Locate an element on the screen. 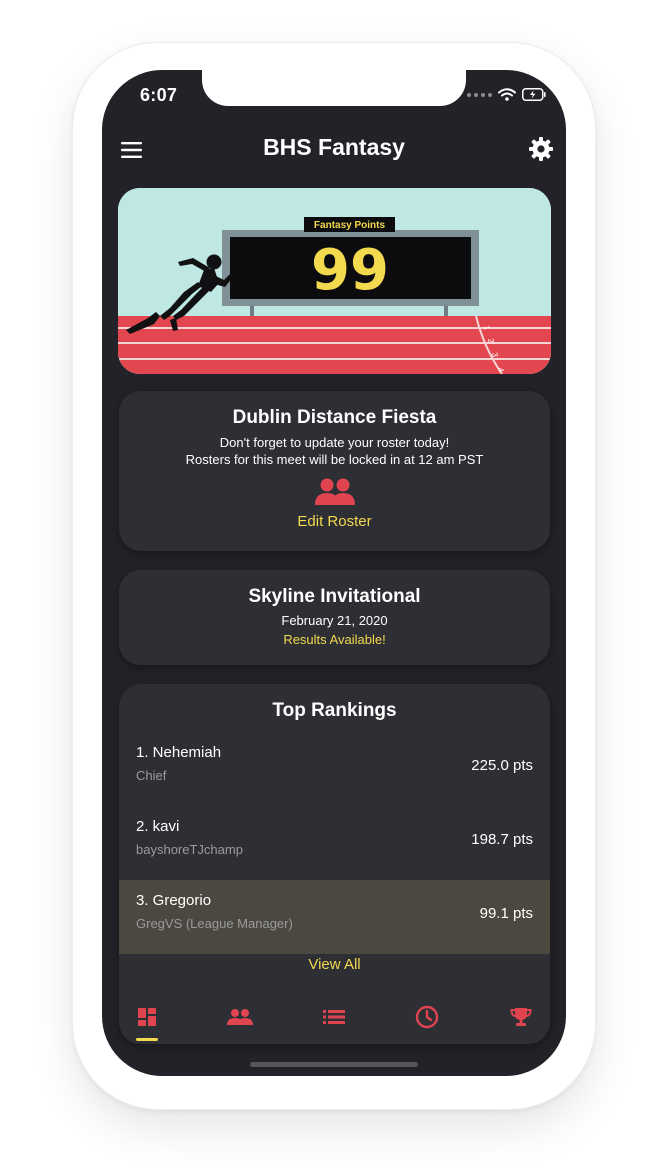 The image size is (666, 1161). app-header: BHS Fantasy is located at coordinates (334, 150).